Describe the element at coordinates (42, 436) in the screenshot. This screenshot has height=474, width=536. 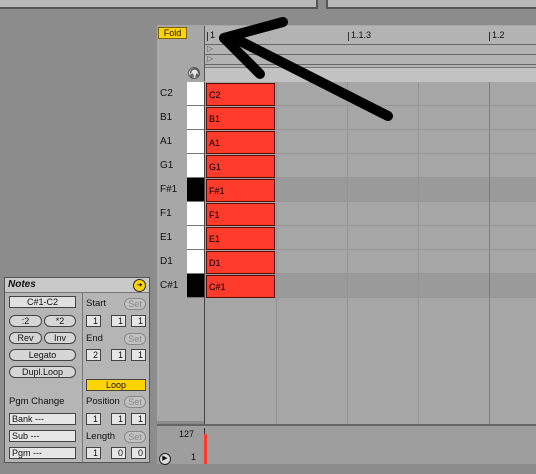
I see `sub-field: Sub ---` at that location.